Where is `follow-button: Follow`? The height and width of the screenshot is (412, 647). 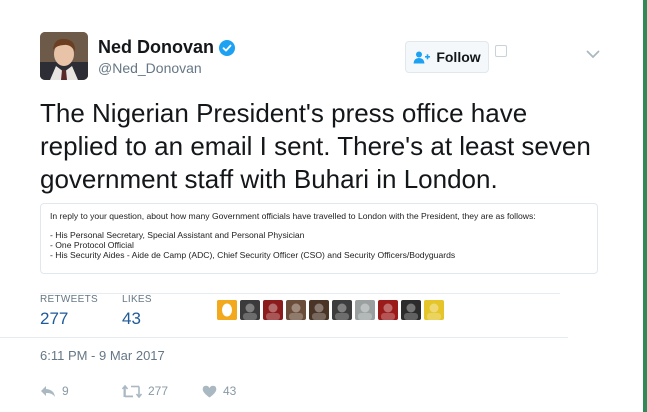
follow-button: Follow is located at coordinates (447, 57).